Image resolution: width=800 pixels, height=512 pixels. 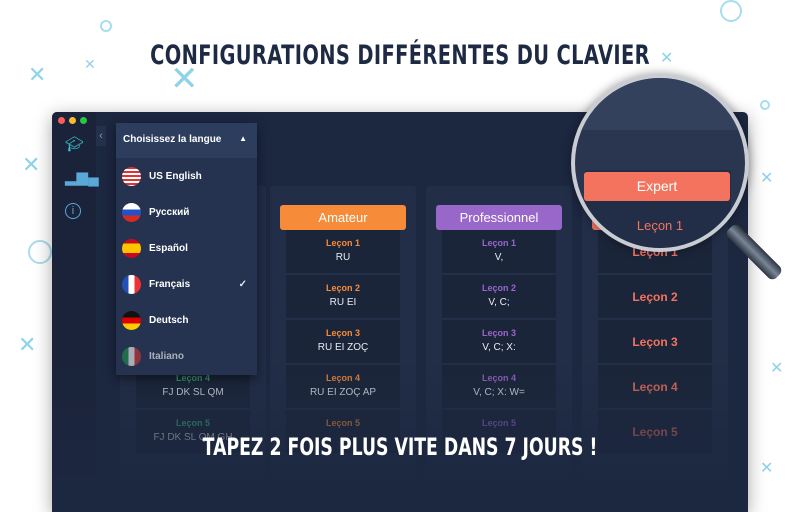 What do you see at coordinates (131, 248) in the screenshot?
I see `flag-es-icon` at bounding box center [131, 248].